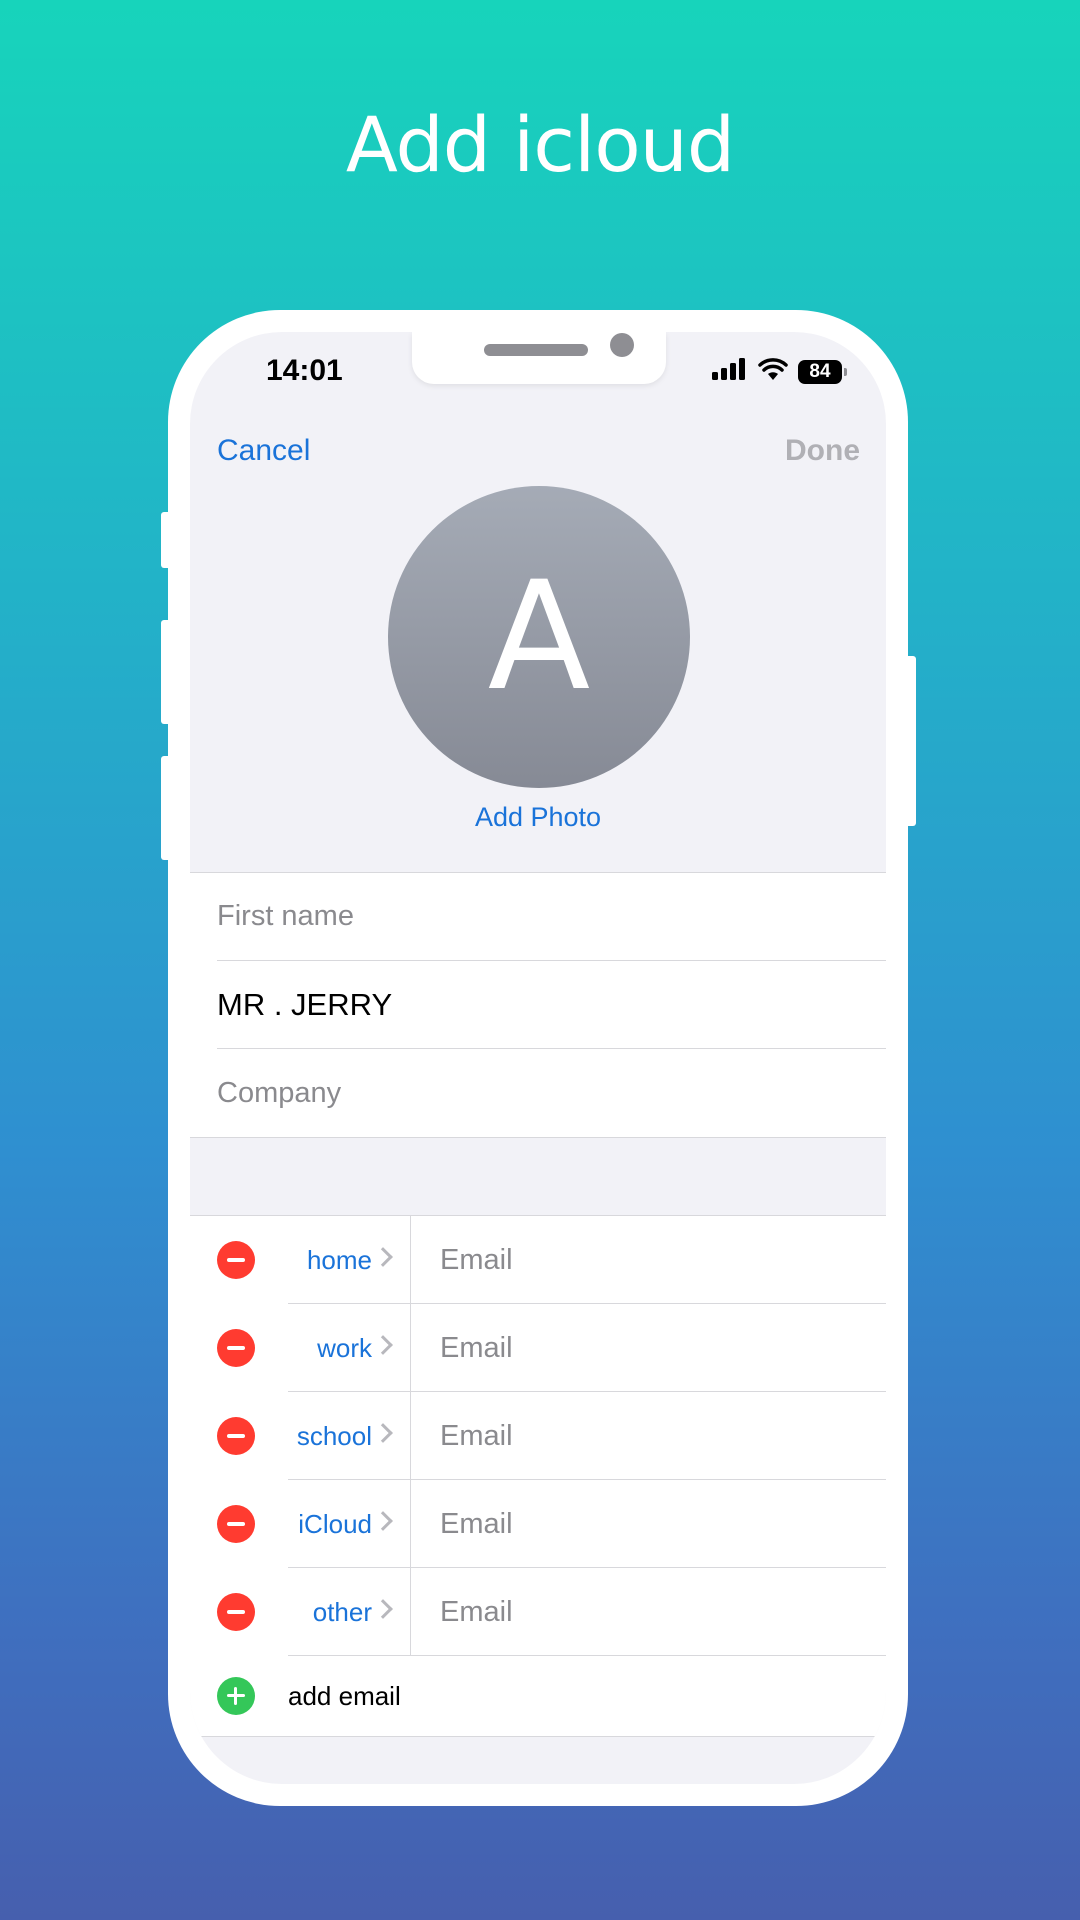  I want to click on battery-icon: 84, so click(822, 371).